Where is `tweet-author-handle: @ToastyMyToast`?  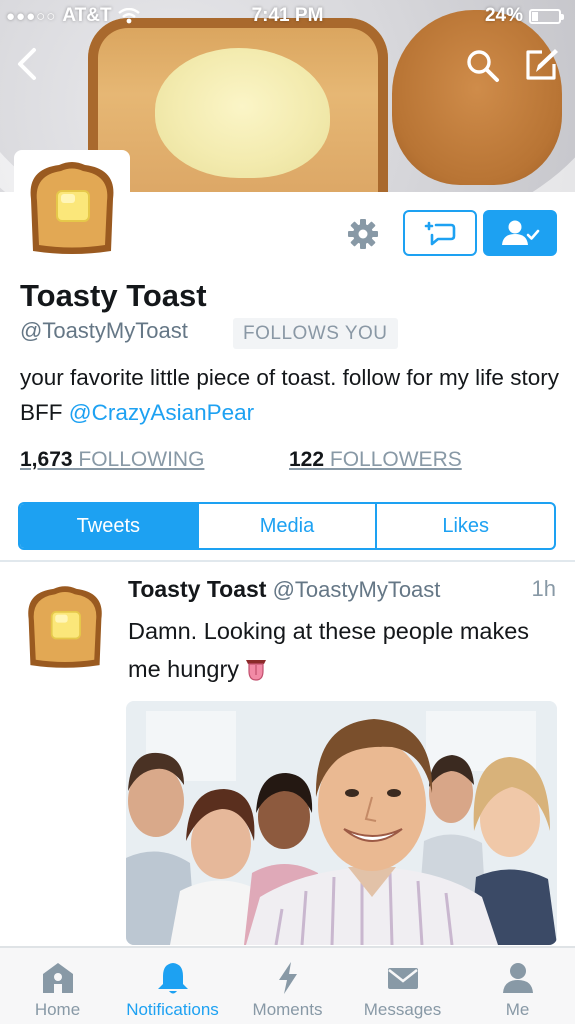
tweet-author-handle: @ToastyMyToast is located at coordinates (357, 589).